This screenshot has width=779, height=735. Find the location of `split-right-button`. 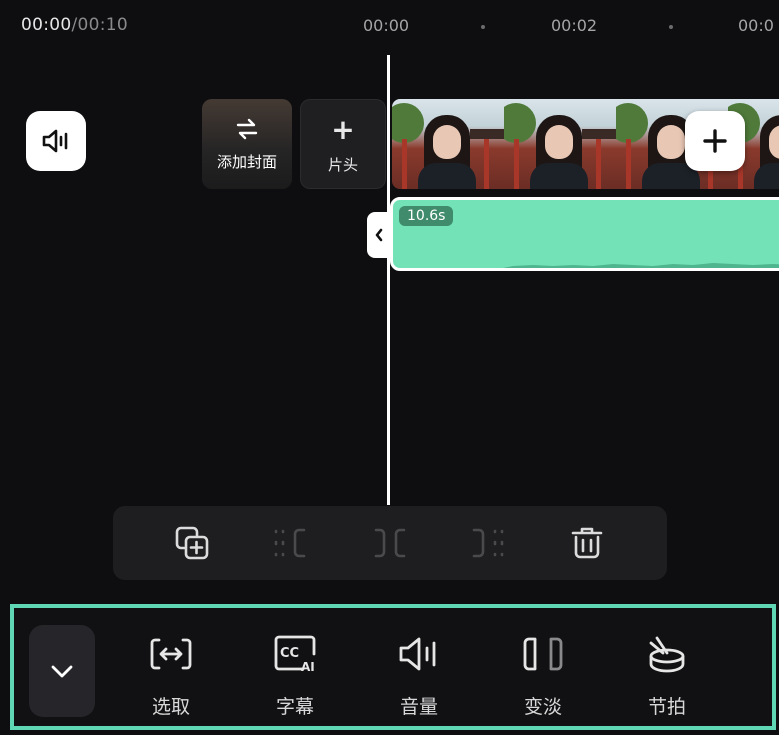

split-right-button is located at coordinates (488, 543).